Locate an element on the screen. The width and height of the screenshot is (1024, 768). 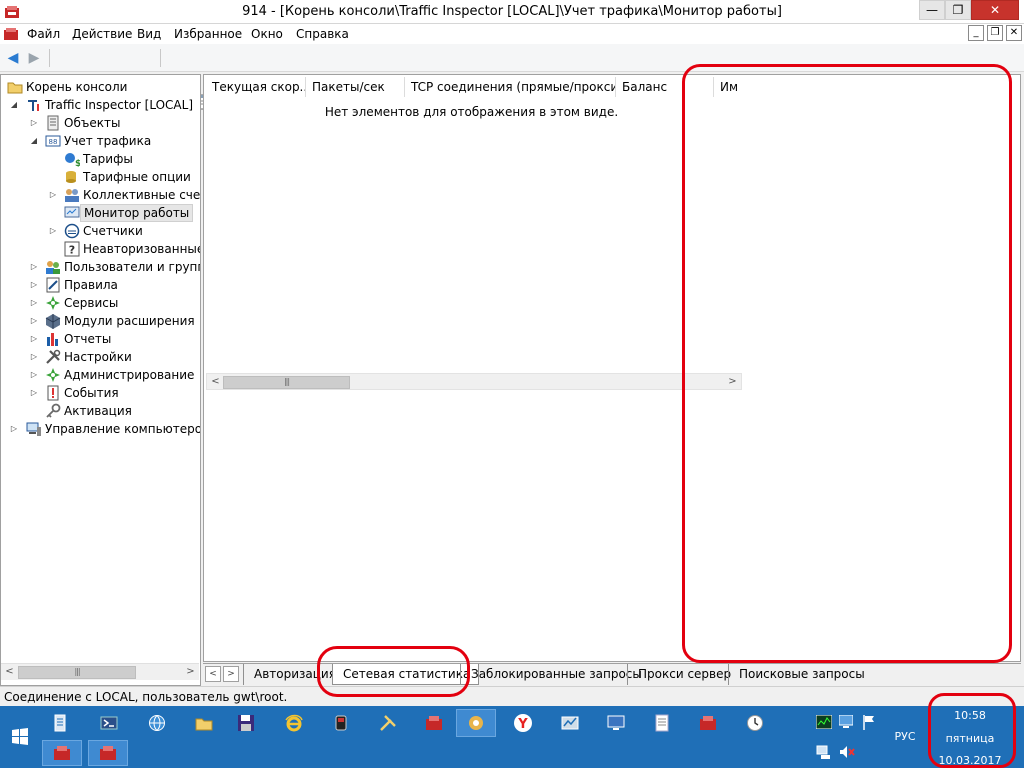
mdi-document-icon is located at coordinates (11, 34).